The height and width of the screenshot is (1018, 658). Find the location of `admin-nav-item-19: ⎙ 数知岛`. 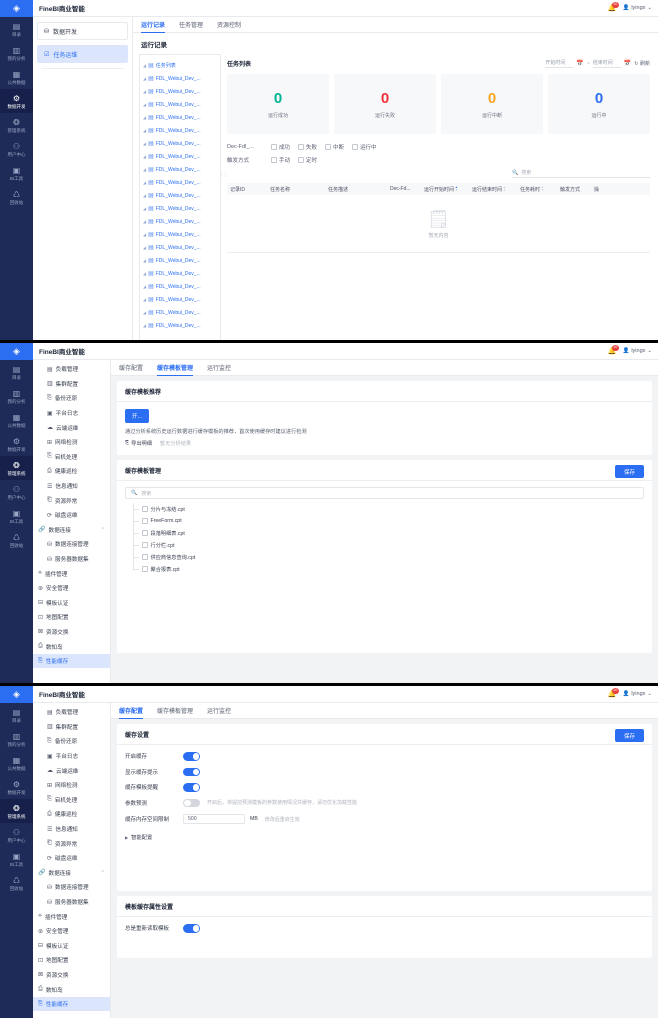

admin-nav-item-19: ⎙ 数知岛 is located at coordinates (71, 989).